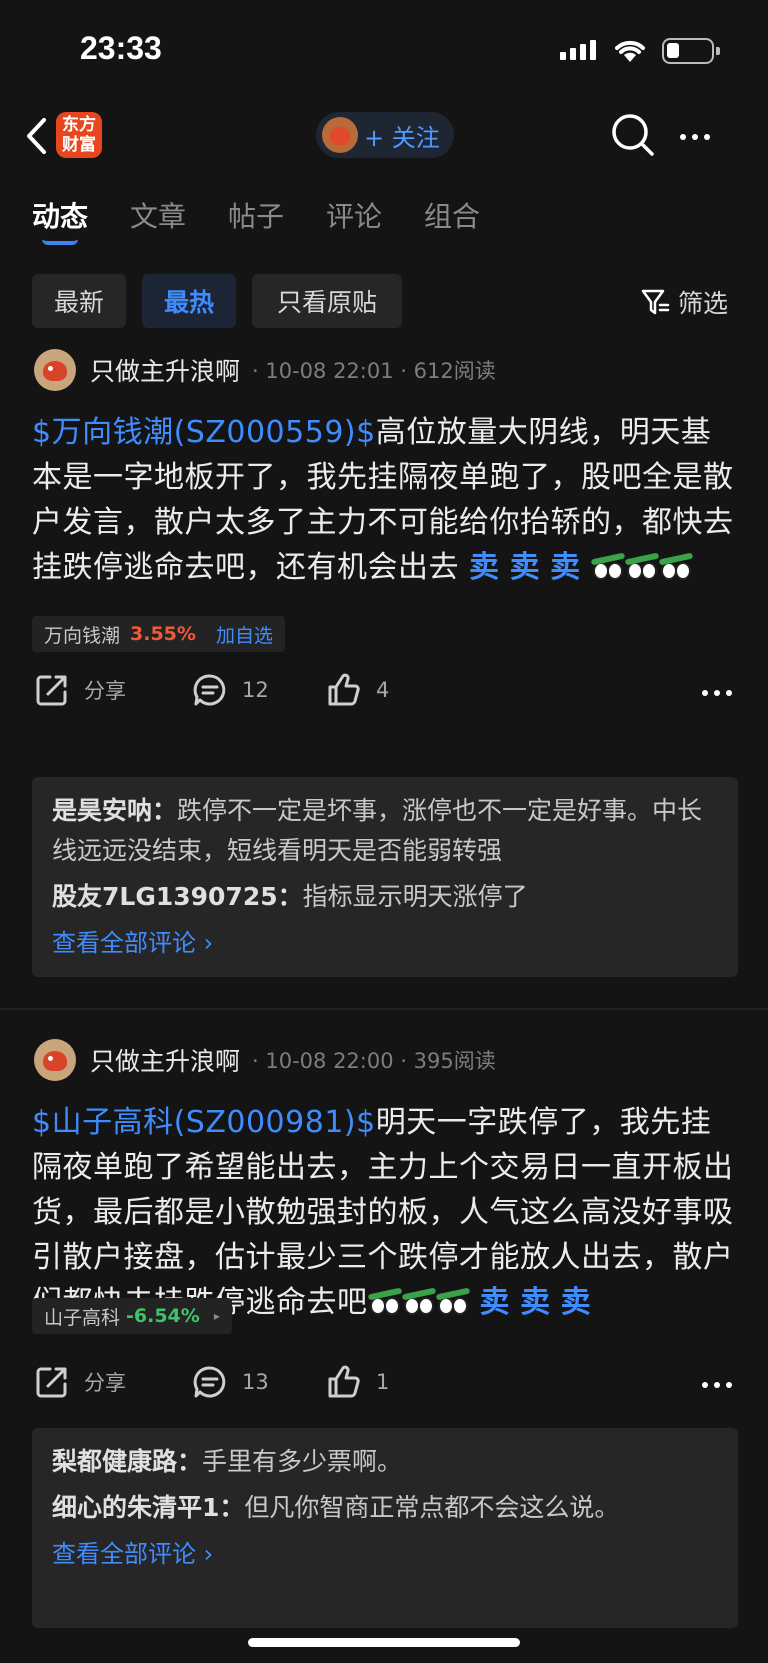  I want to click on tab-portfolio: 组合, so click(452, 215).